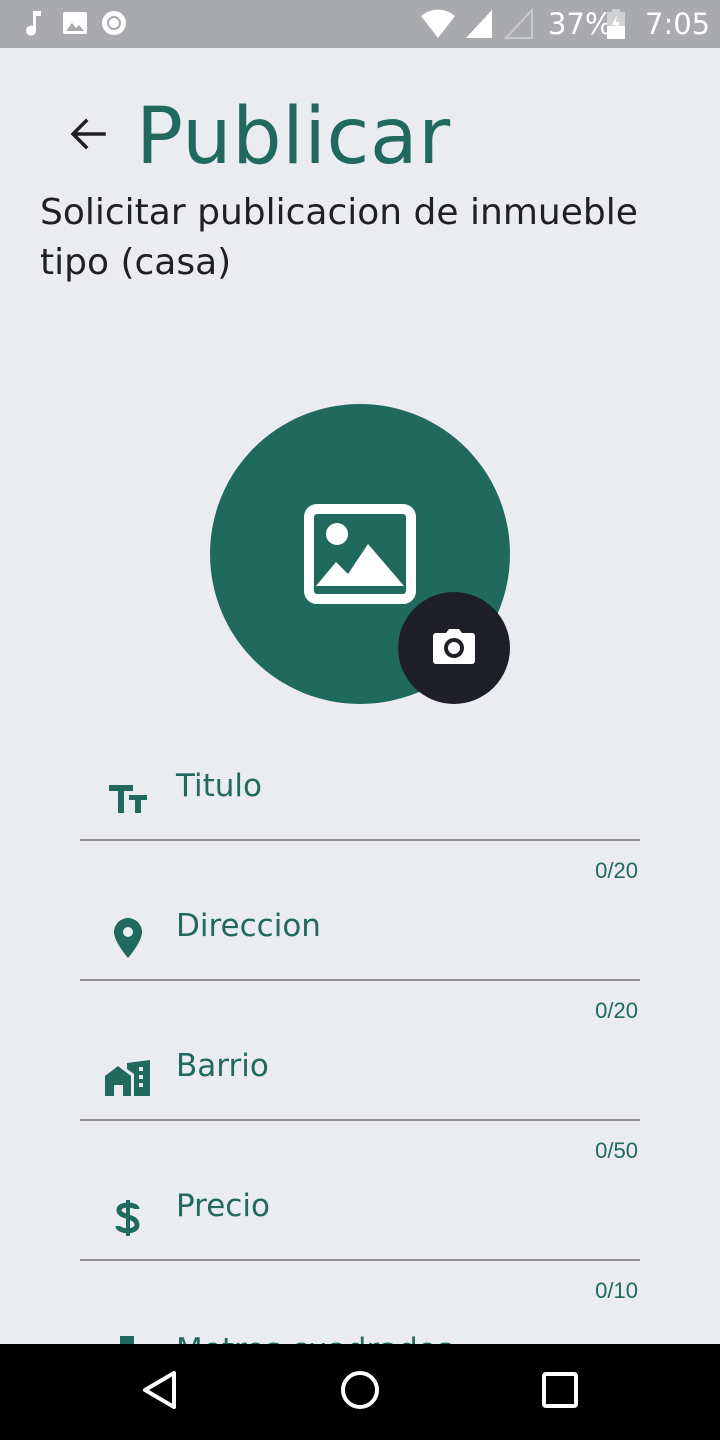 This screenshot has width=720, height=1440. What do you see at coordinates (616, 26) in the screenshot?
I see `battery-icon` at bounding box center [616, 26].